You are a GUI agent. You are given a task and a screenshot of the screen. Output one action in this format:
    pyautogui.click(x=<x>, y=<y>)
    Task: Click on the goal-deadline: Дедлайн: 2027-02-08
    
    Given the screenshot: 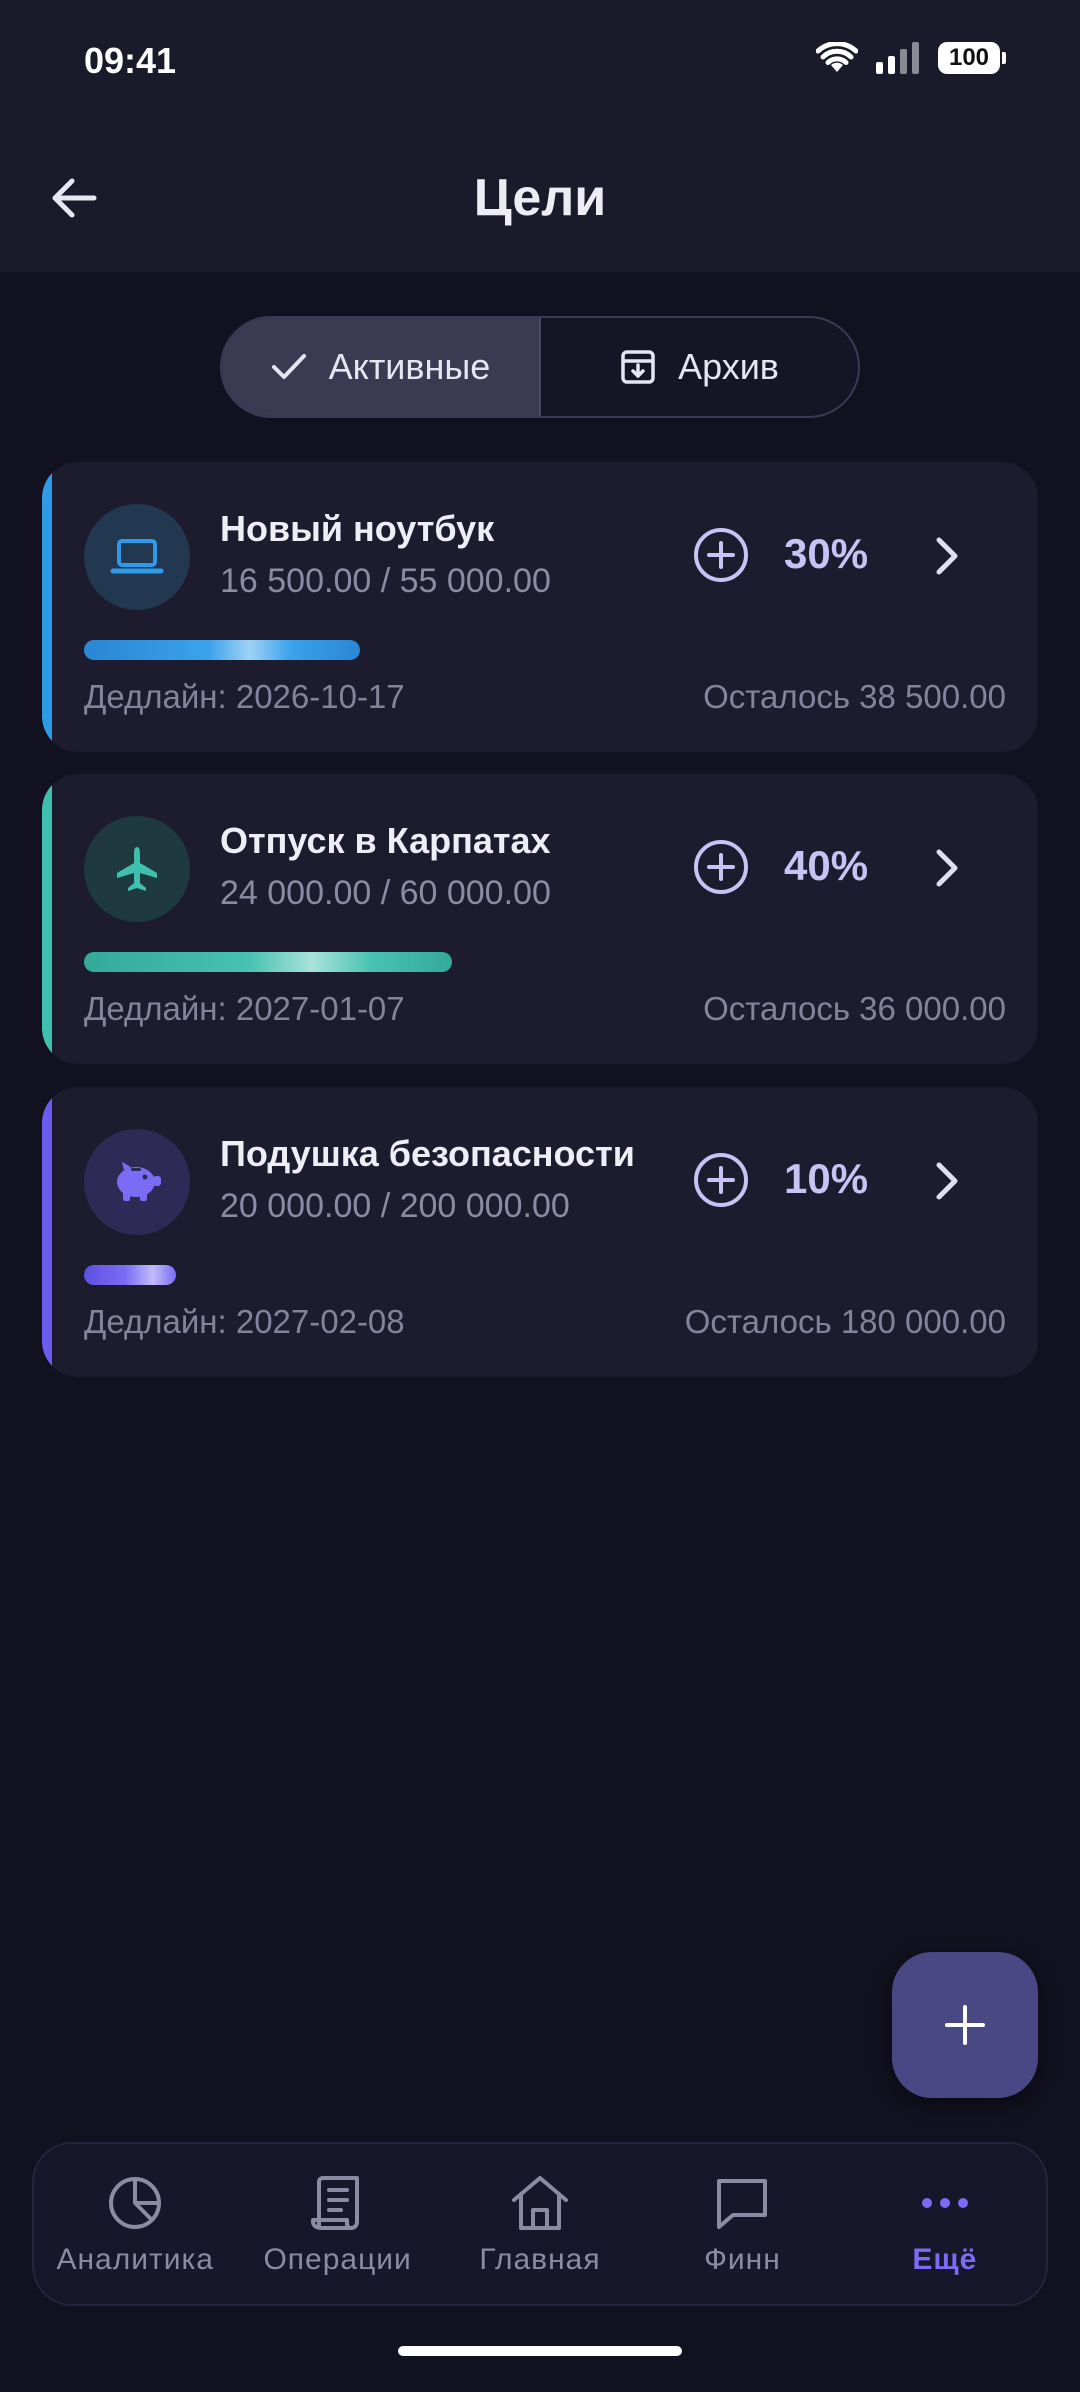 What is the action you would take?
    pyautogui.click(x=244, y=1321)
    